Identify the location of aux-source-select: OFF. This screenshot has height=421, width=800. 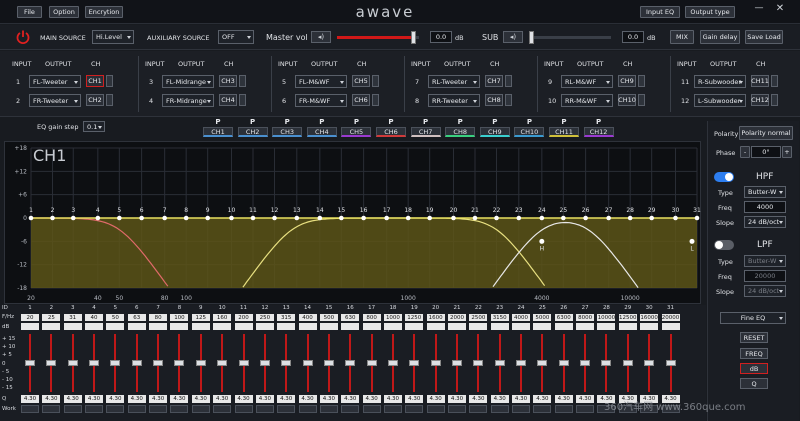
(236, 37).